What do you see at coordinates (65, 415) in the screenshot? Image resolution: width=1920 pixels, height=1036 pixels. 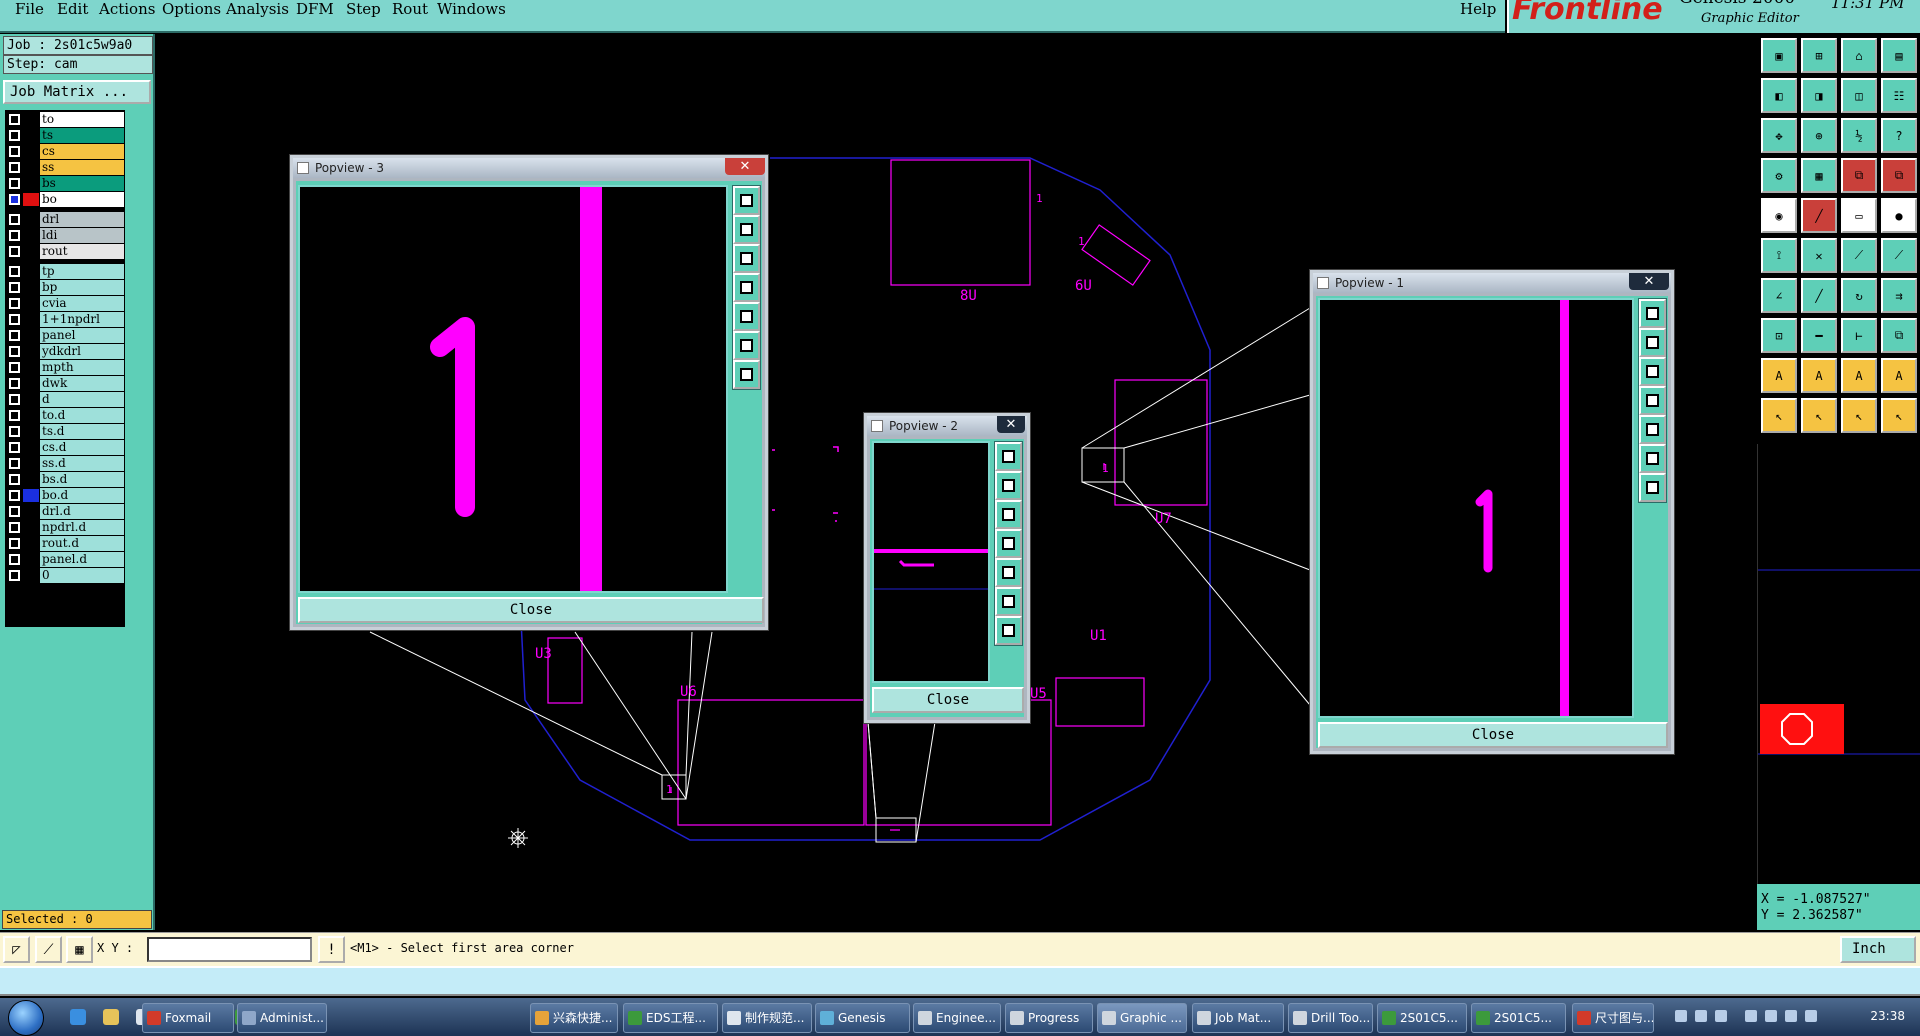 I see `layer-row: to.d` at bounding box center [65, 415].